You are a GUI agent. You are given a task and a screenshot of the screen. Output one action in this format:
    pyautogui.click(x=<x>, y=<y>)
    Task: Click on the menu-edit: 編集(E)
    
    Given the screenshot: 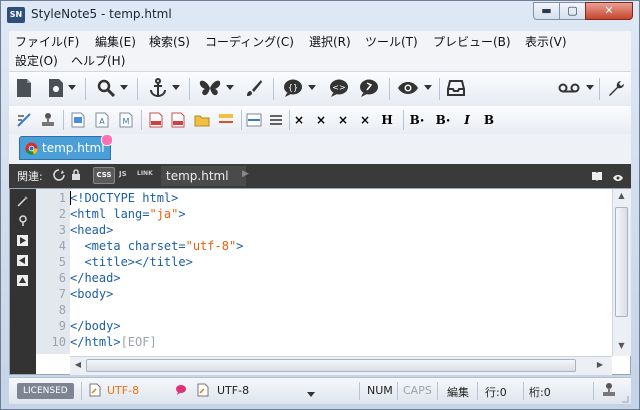 What is the action you would take?
    pyautogui.click(x=115, y=41)
    